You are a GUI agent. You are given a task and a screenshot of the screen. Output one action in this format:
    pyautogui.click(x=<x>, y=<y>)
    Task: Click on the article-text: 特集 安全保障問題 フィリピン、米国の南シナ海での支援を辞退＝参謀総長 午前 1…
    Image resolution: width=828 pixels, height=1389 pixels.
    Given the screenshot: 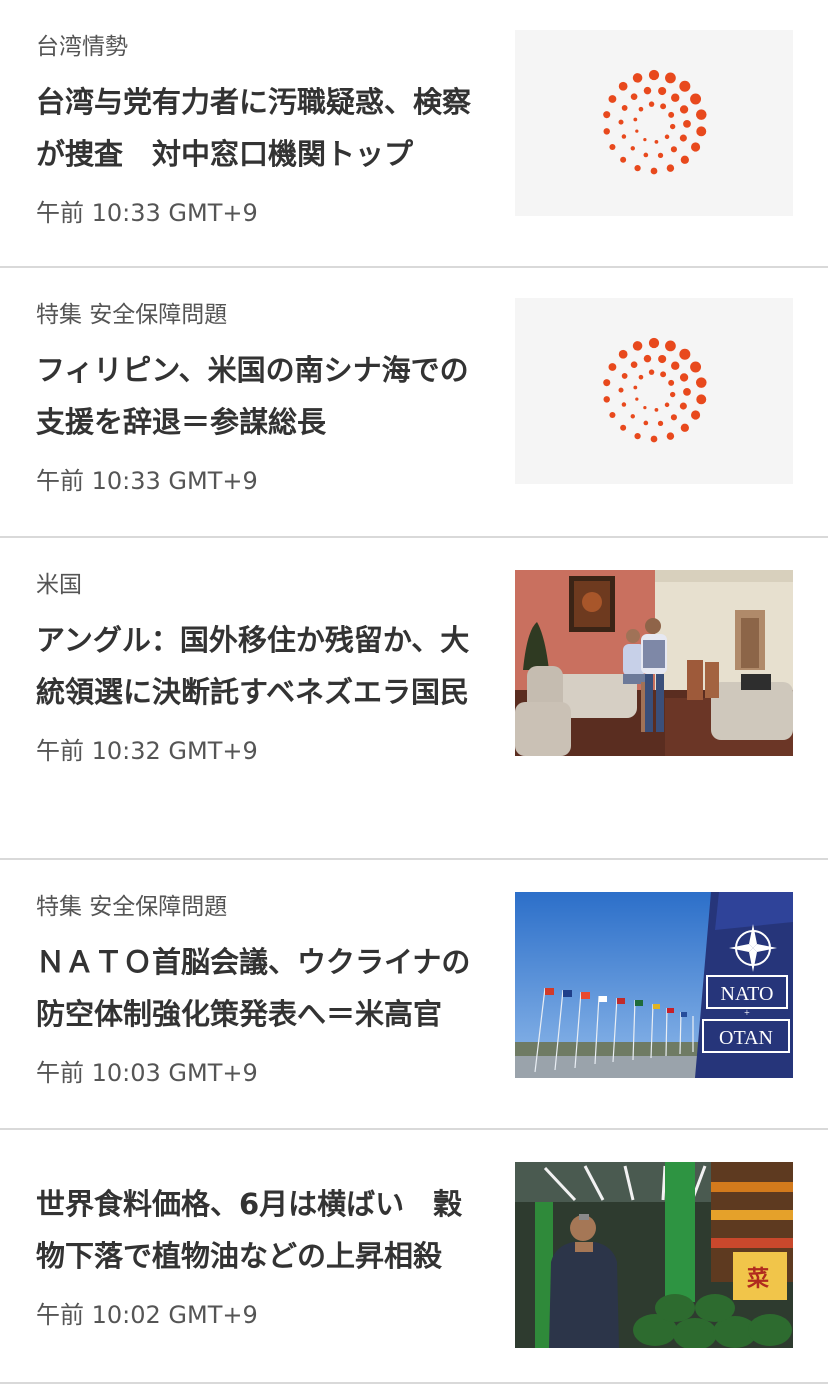 What is the action you would take?
    pyautogui.click(x=259, y=398)
    